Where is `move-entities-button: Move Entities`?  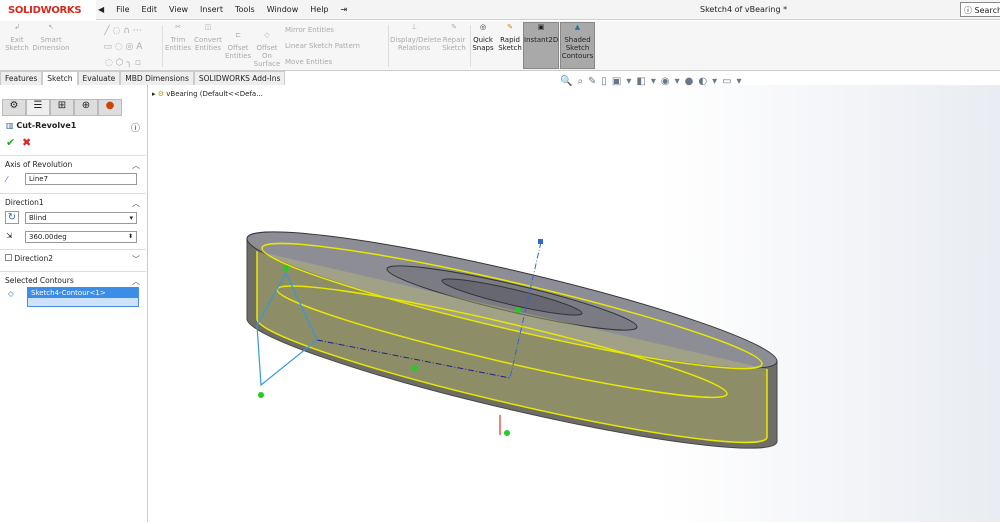 move-entities-button: Move Entities is located at coordinates (308, 62).